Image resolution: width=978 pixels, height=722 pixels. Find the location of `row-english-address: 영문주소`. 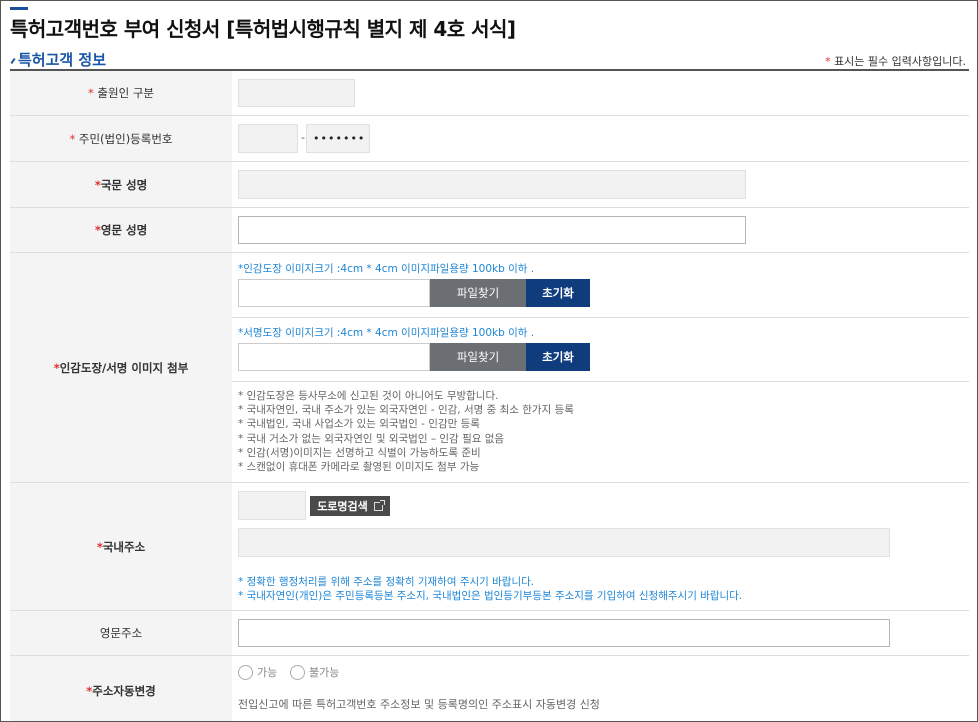

row-english-address: 영문주소 is located at coordinates (489, 633).